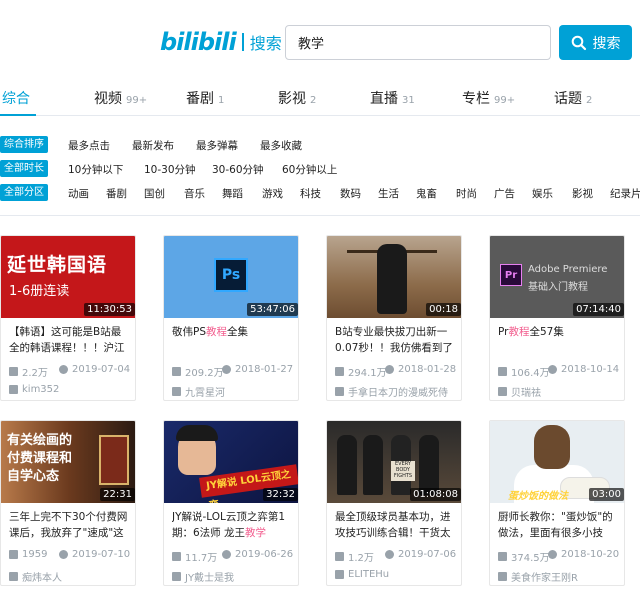 This screenshot has height=590, width=640. What do you see at coordinates (392, 98) in the screenshot?
I see `tab-live: 直播 31` at bounding box center [392, 98].